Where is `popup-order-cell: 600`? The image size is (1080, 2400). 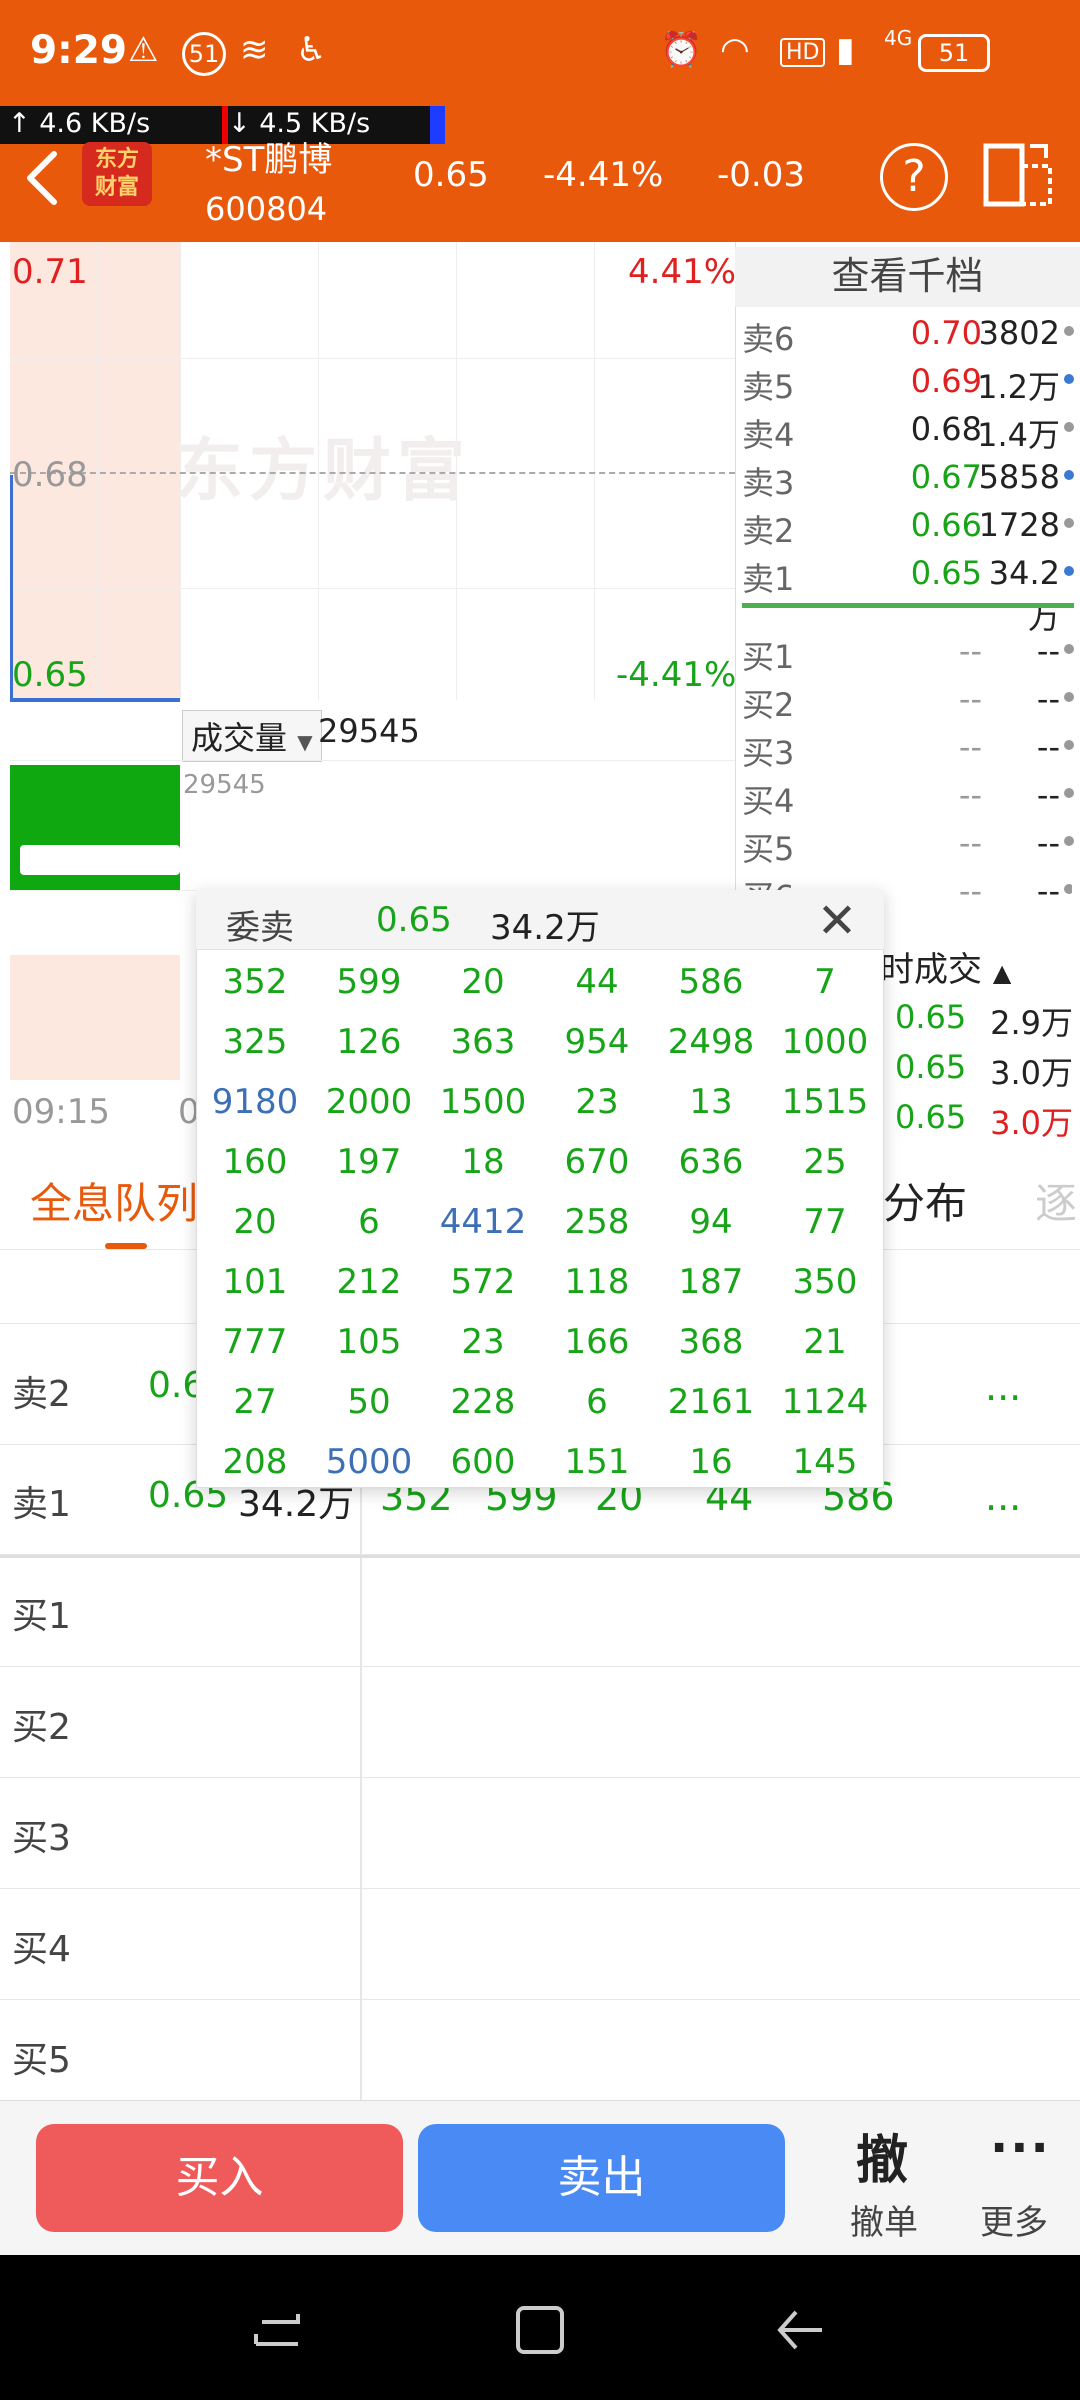
popup-order-cell: 600 is located at coordinates (483, 1462).